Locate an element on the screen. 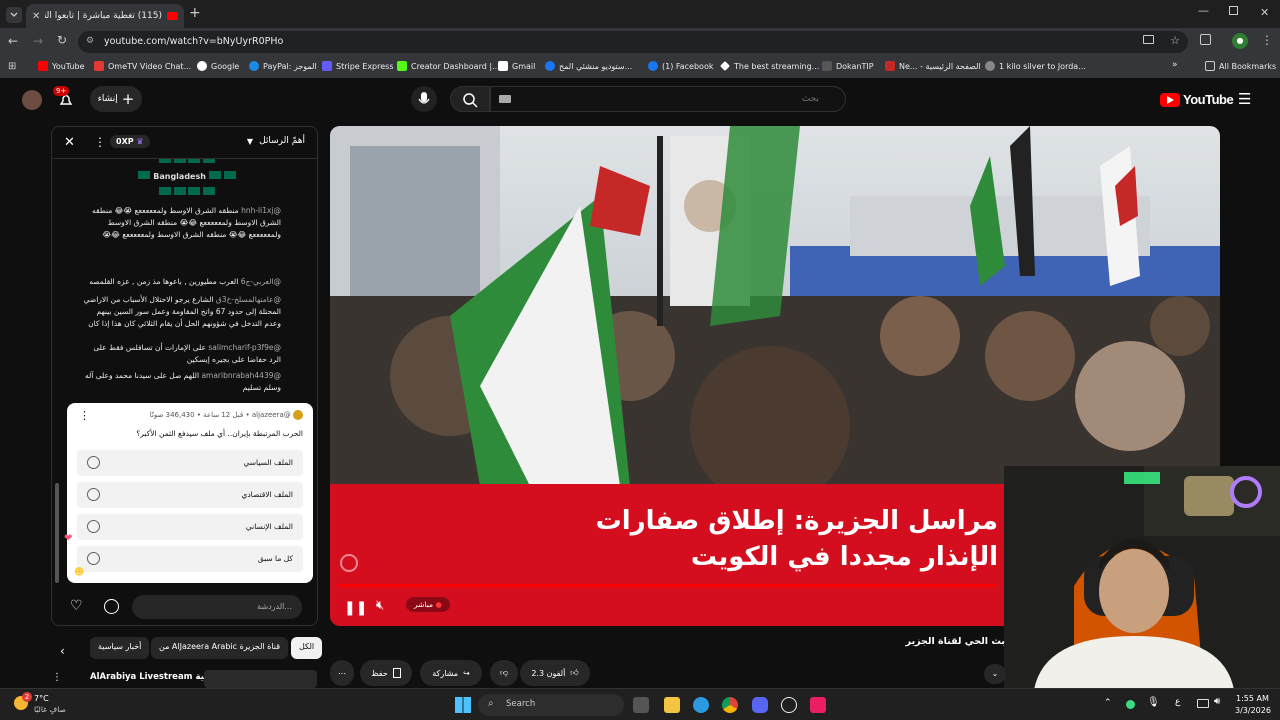  weather-widget: 2 7°C صافٍ غالبًا is located at coordinates (45, 705).